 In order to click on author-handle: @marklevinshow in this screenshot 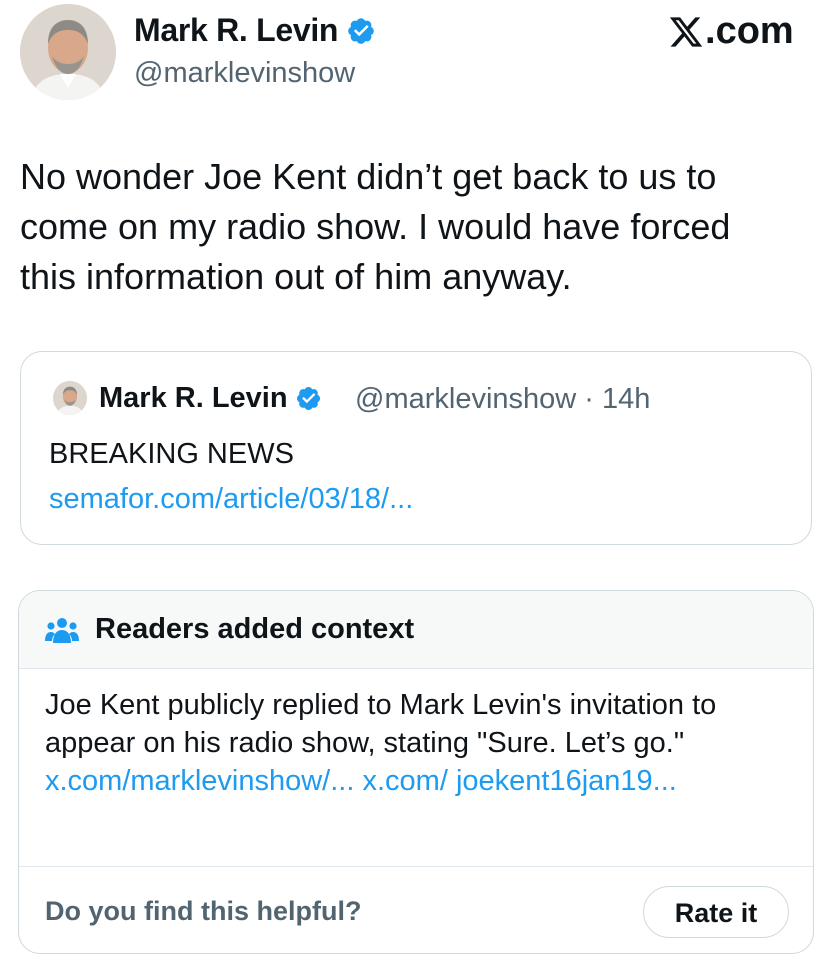, I will do `click(244, 73)`.